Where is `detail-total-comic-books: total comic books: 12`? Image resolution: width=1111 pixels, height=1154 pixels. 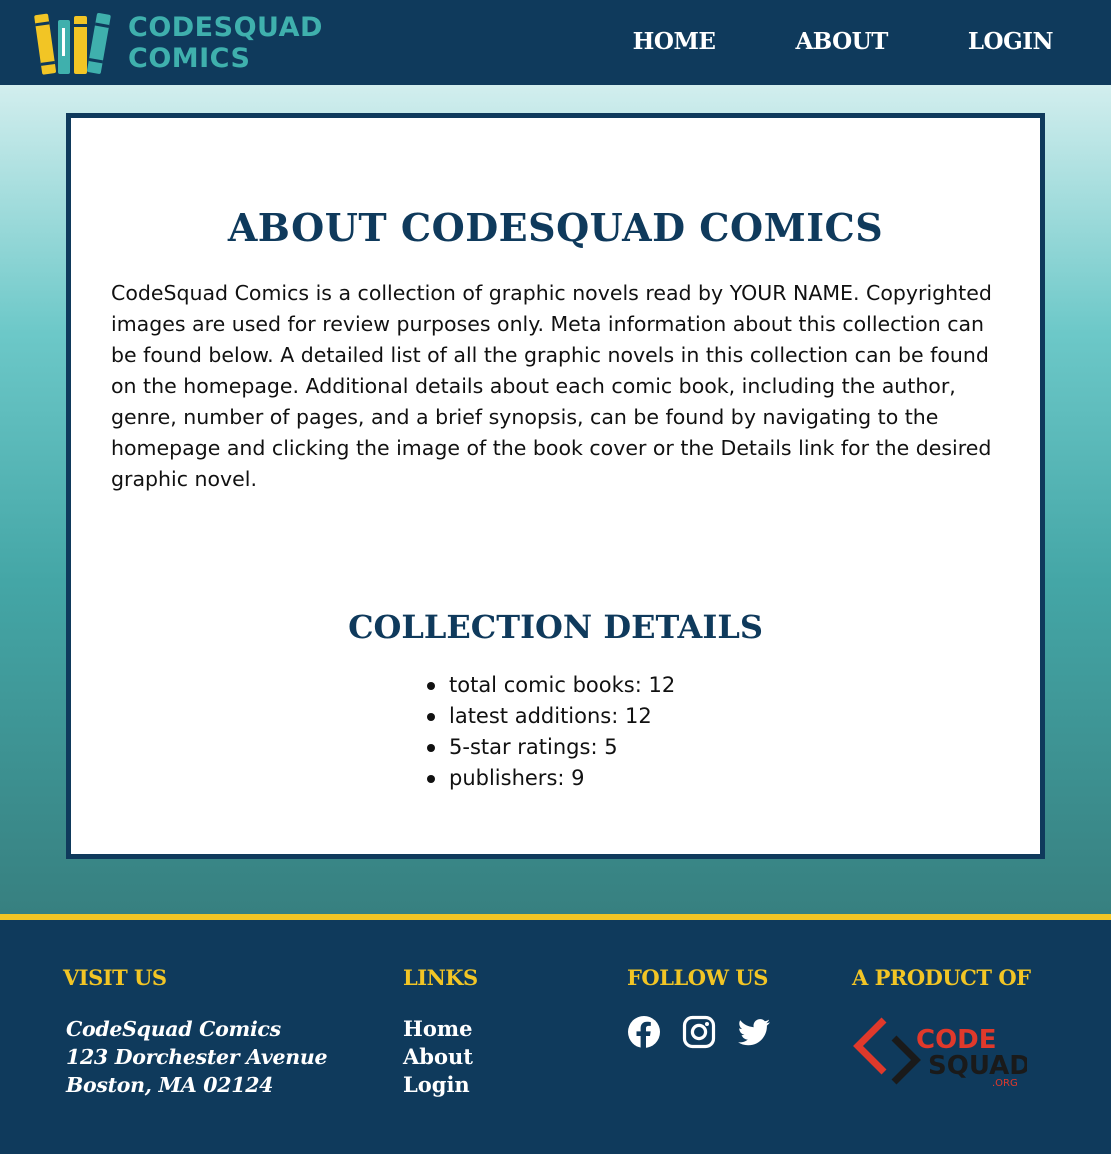
detail-total-comic-books: total comic books: 12 is located at coordinates (550, 685).